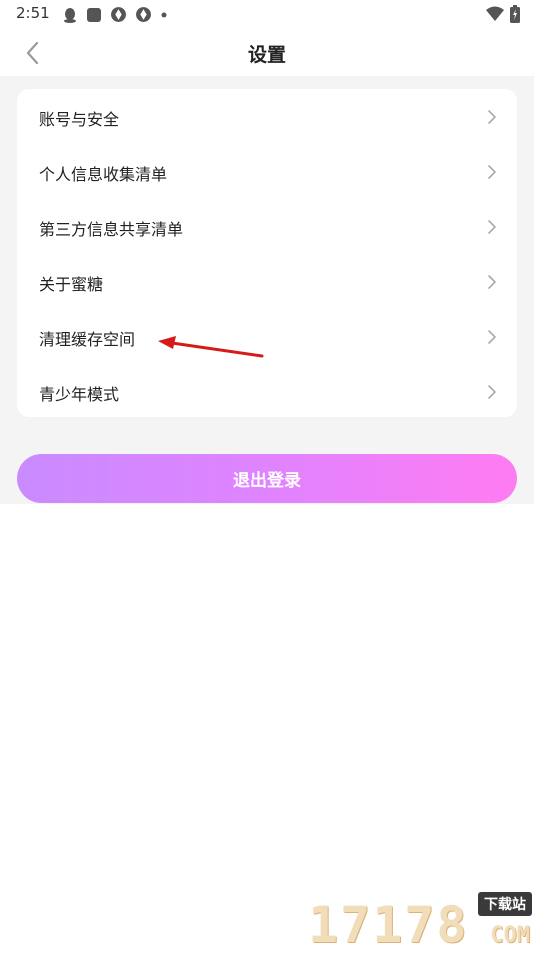 The image size is (534, 954). What do you see at coordinates (33, 13) in the screenshot?
I see `status-time: 2:51` at bounding box center [33, 13].